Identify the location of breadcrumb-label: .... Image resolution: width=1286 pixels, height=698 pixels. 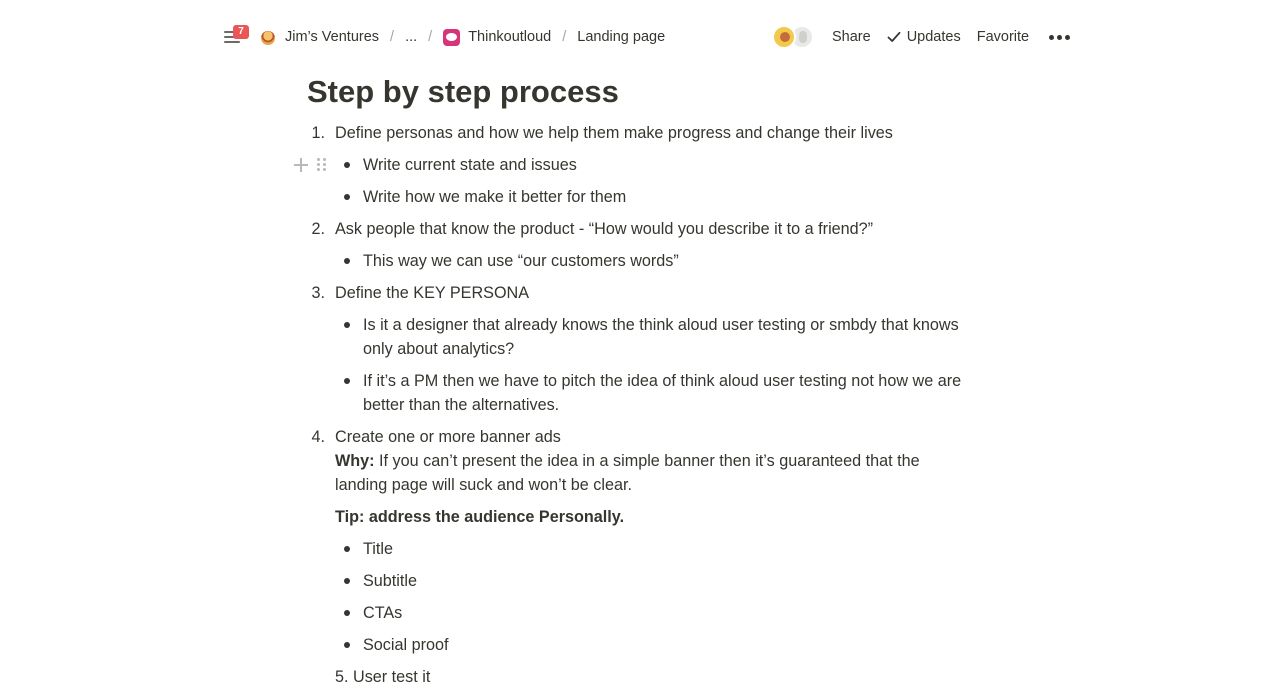
(411, 37).